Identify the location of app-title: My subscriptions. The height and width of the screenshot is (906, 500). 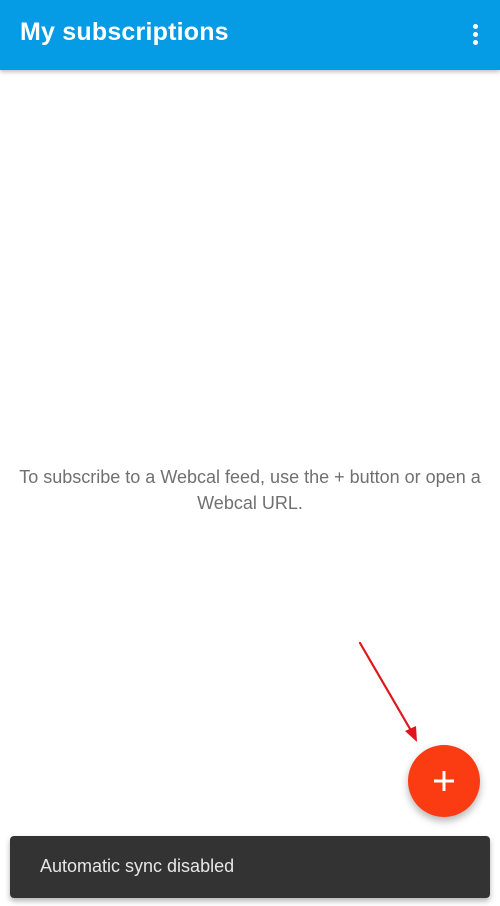
(124, 32).